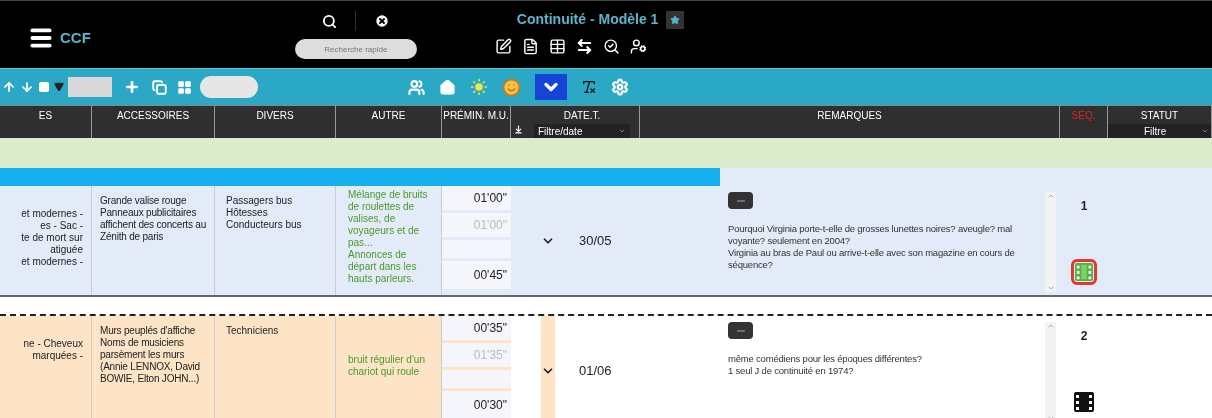  I want to click on filter-select: Filtre/date, so click(582, 131).